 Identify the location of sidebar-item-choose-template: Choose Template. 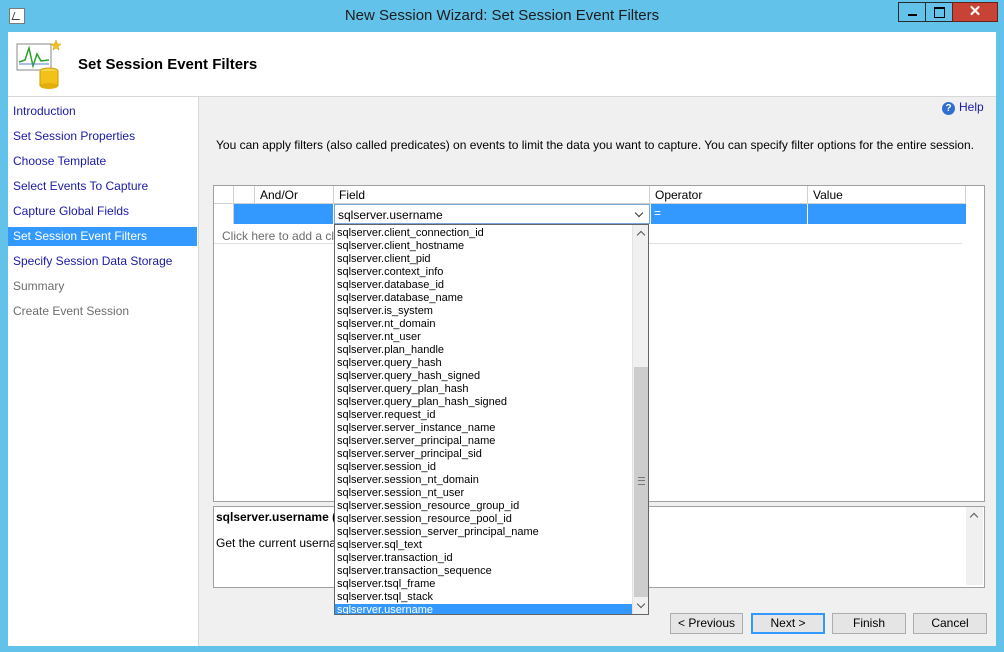
(102, 161).